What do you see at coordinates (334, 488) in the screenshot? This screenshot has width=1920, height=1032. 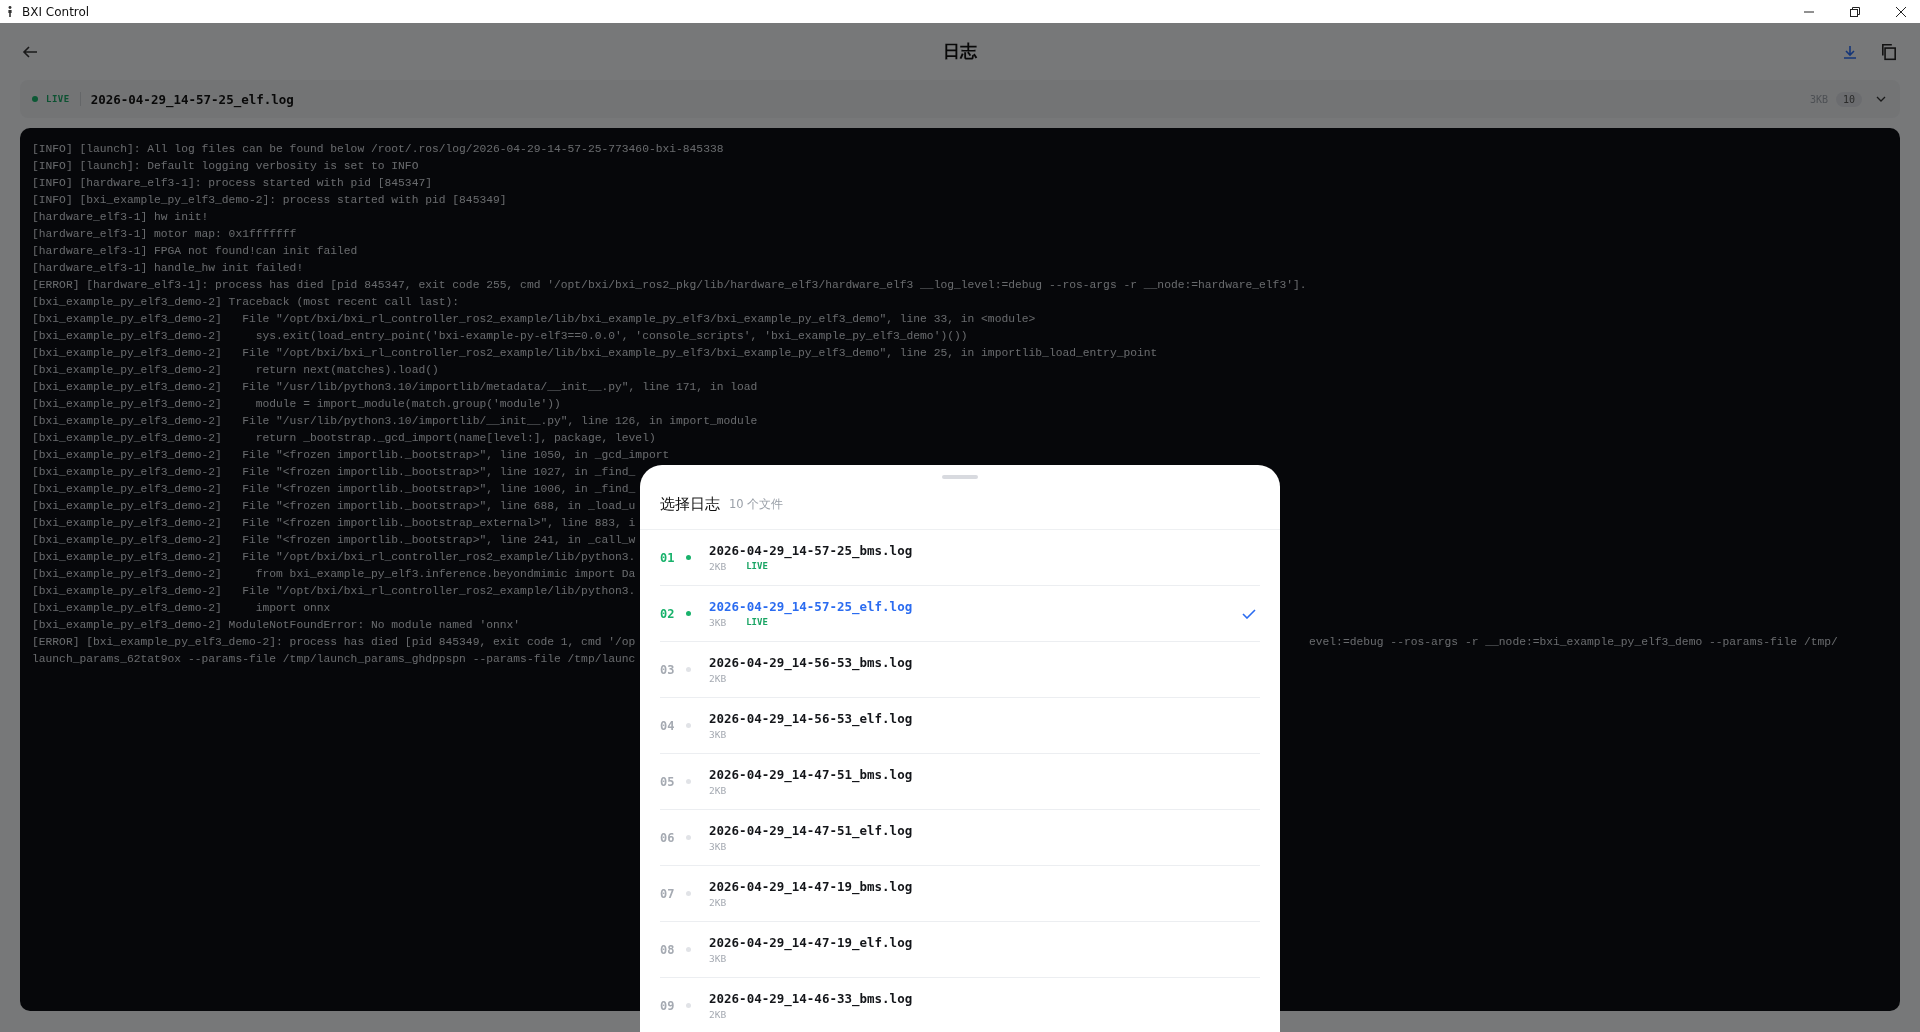 I see `log-line: [bxi_example_py_elf3_demo-2] File "<frozen importlib._bootstrap>", line 1006, in _find_` at bounding box center [334, 488].